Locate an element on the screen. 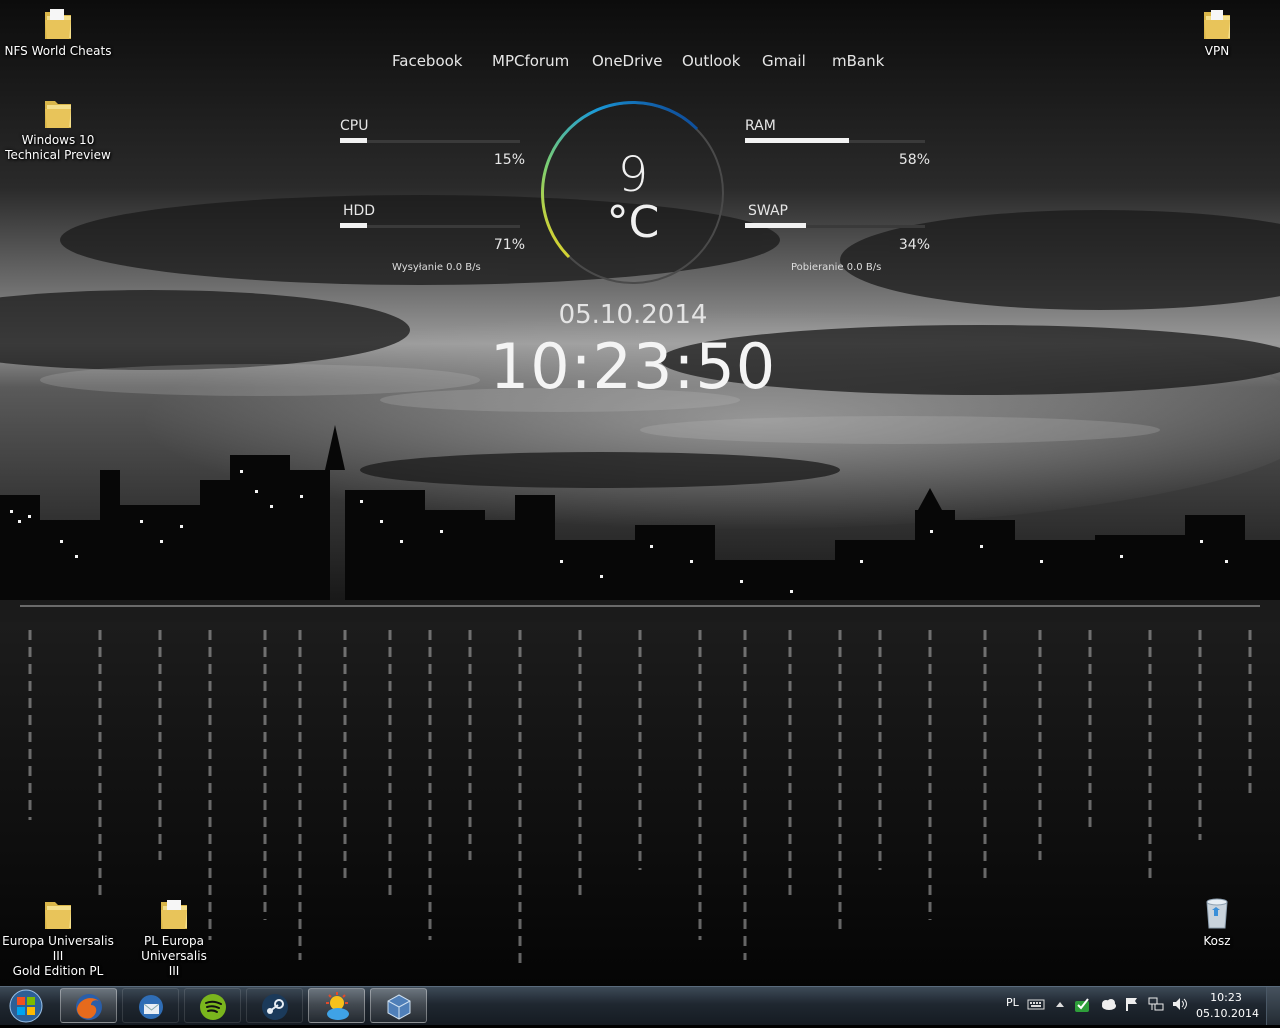 The width and height of the screenshot is (1280, 1028). desktop-icon-label: Windows 10 Technical Preview is located at coordinates (58, 147).